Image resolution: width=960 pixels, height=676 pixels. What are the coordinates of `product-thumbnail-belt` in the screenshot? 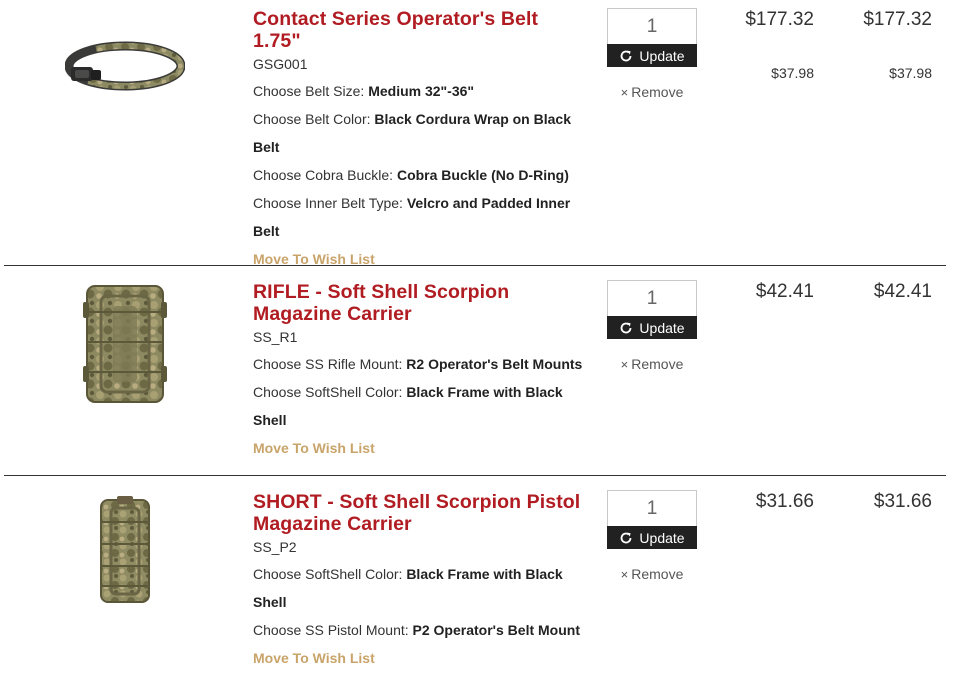 It's located at (125, 65).